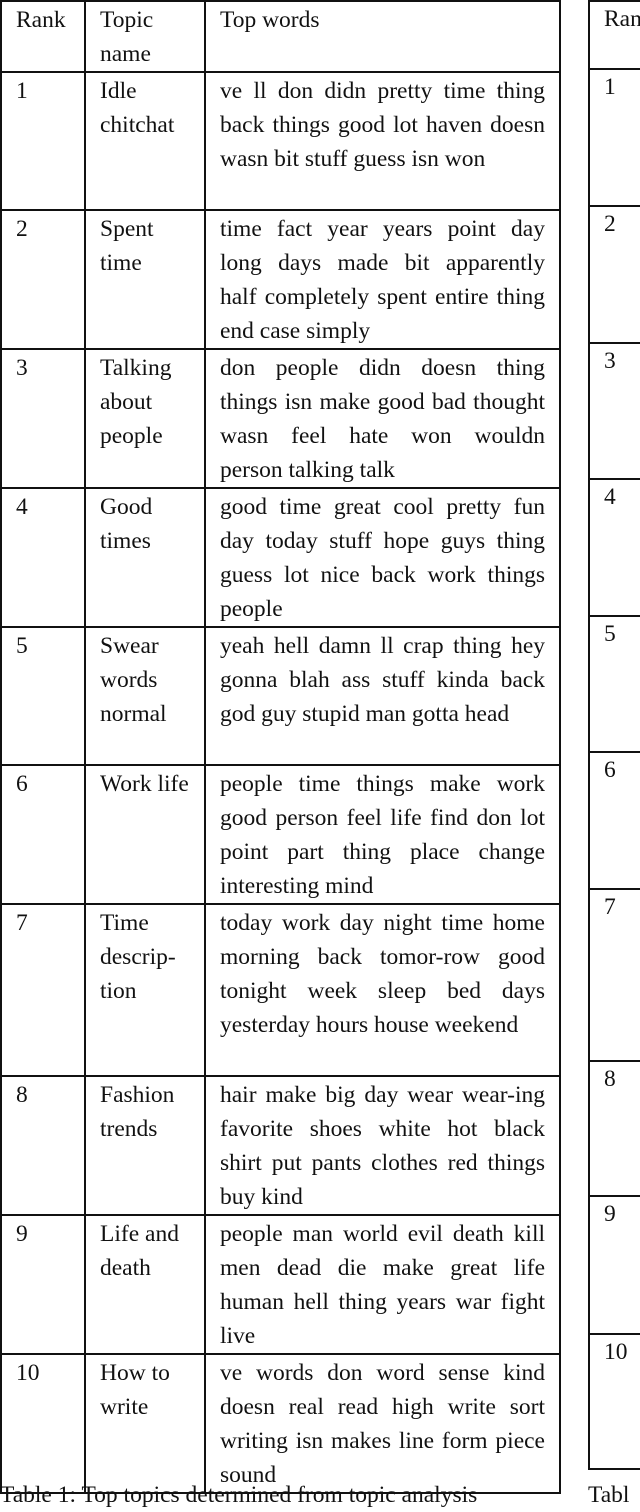 The width and height of the screenshot is (640, 1512). Describe the element at coordinates (610, 770) in the screenshot. I see `adjacent-rank-cell: 6` at that location.